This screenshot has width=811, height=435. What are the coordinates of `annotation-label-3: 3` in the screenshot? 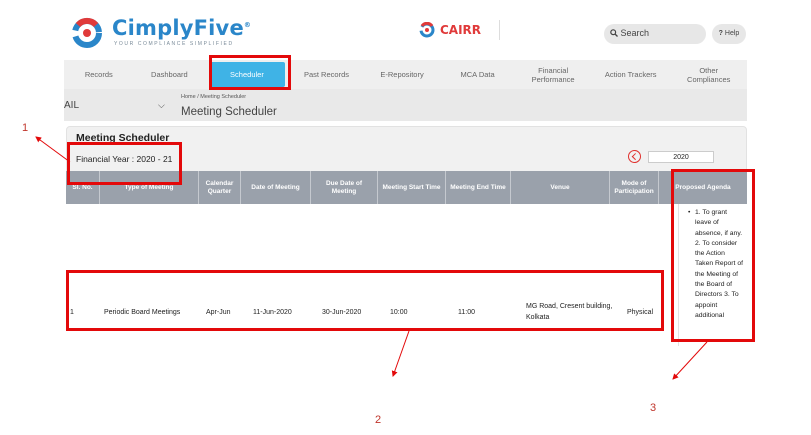 It's located at (653, 408).